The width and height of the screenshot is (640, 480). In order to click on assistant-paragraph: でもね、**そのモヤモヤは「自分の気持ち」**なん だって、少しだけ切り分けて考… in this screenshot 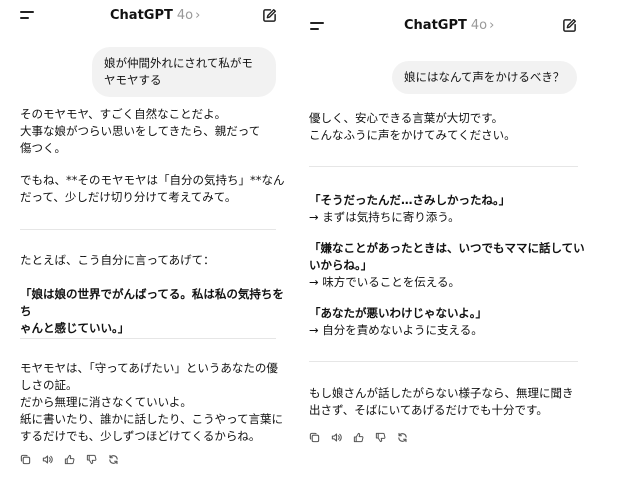, I will do `click(152, 188)`.